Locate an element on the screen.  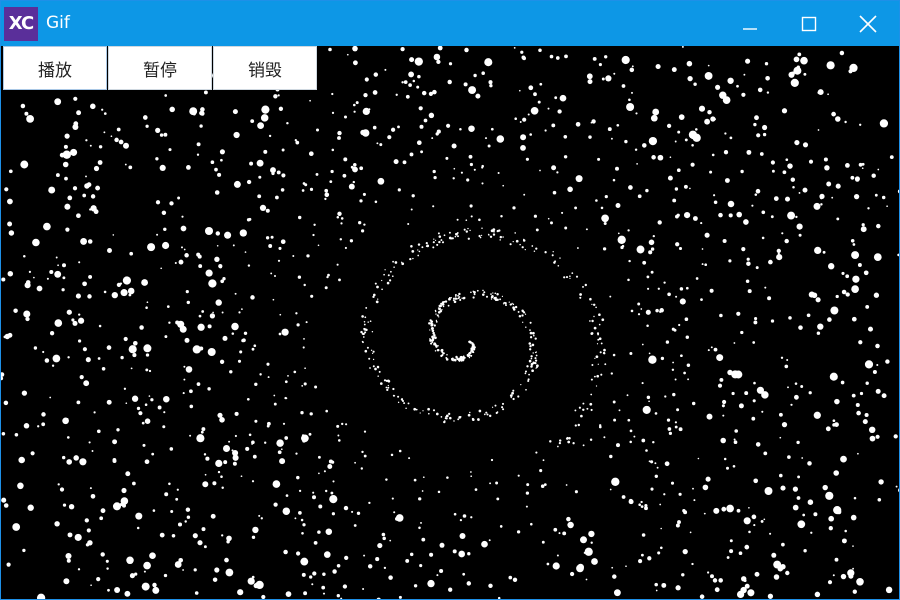
title-bar: XC Gif is located at coordinates (450, 23).